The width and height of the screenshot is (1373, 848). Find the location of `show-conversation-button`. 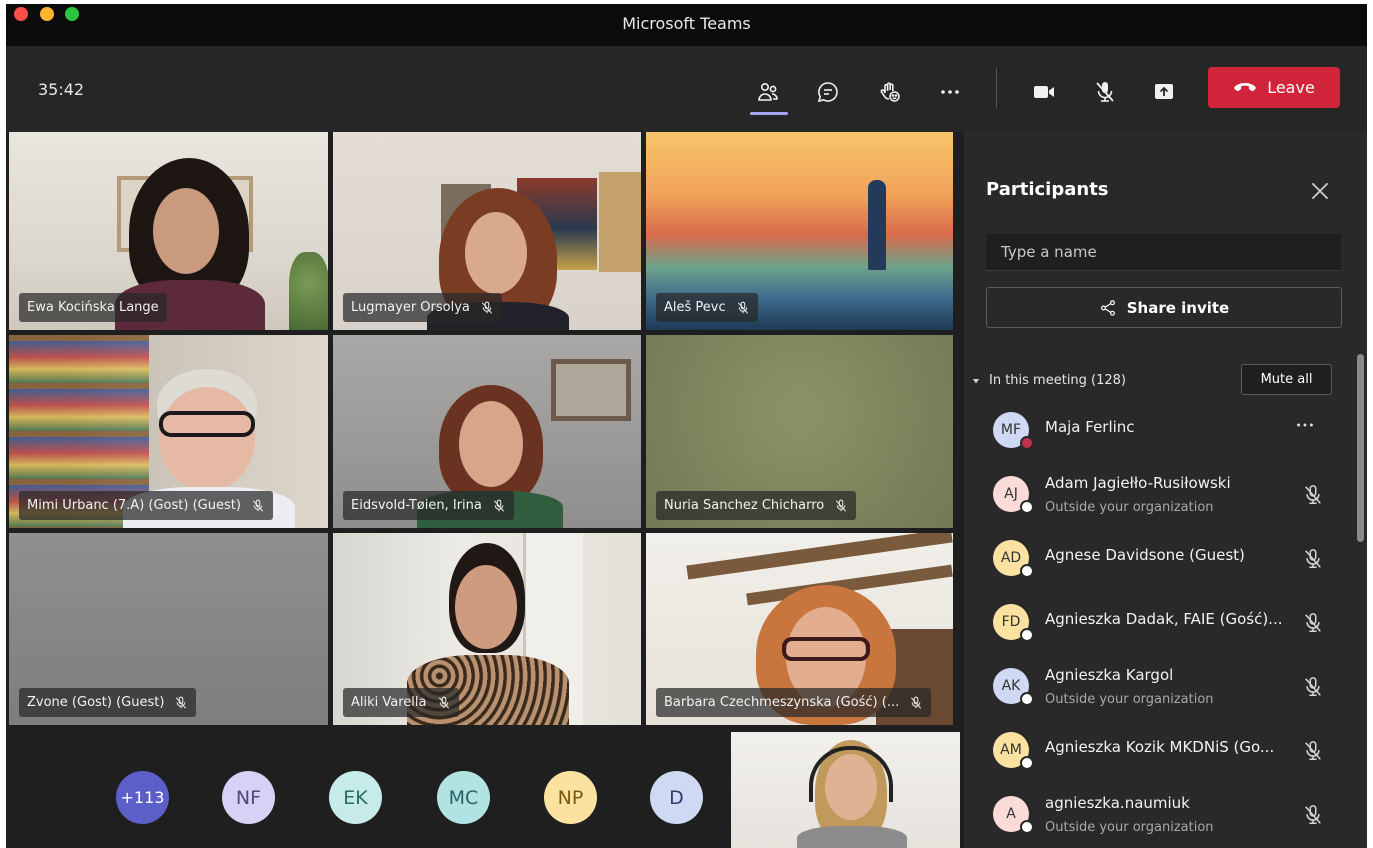

show-conversation-button is located at coordinates (828, 92).